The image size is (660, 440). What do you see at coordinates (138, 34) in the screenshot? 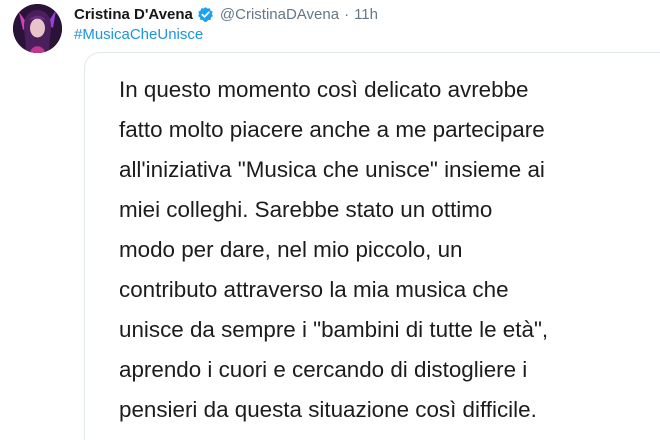
I see `hashtag-link: #MusicaCheUnisce` at bounding box center [138, 34].